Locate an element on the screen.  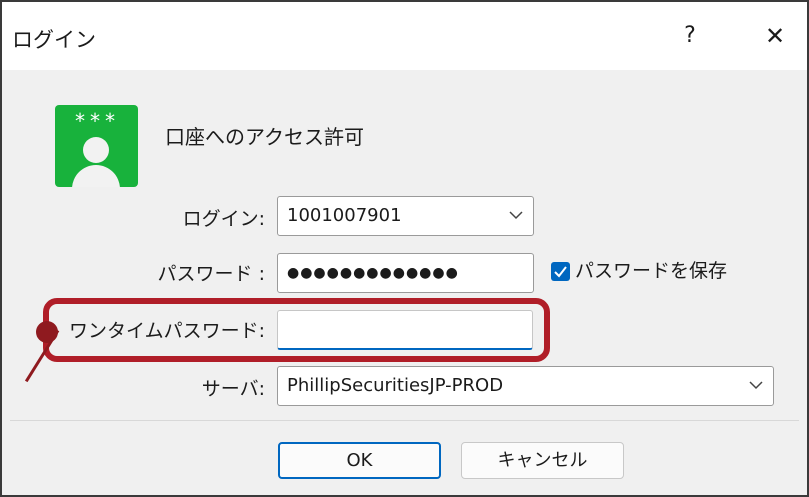
server-value: PhillipSecuritiesJP-PROD is located at coordinates (395, 385).